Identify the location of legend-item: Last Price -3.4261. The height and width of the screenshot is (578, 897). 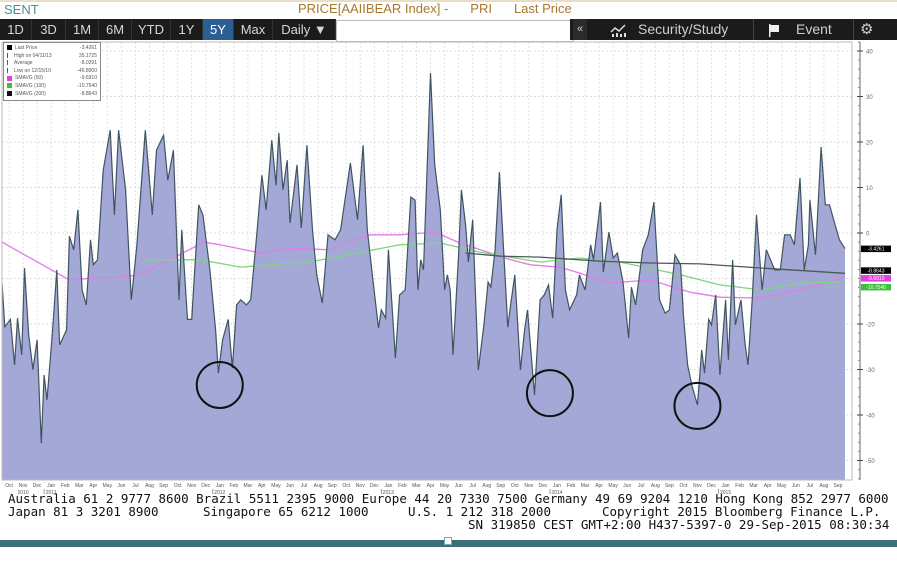
(53, 48).